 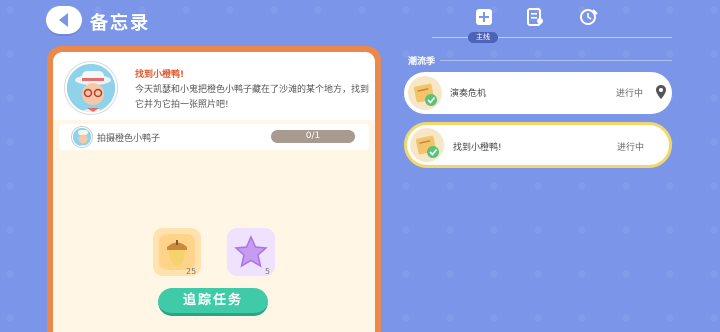 I want to click on section-divider, so click(x=556, y=60).